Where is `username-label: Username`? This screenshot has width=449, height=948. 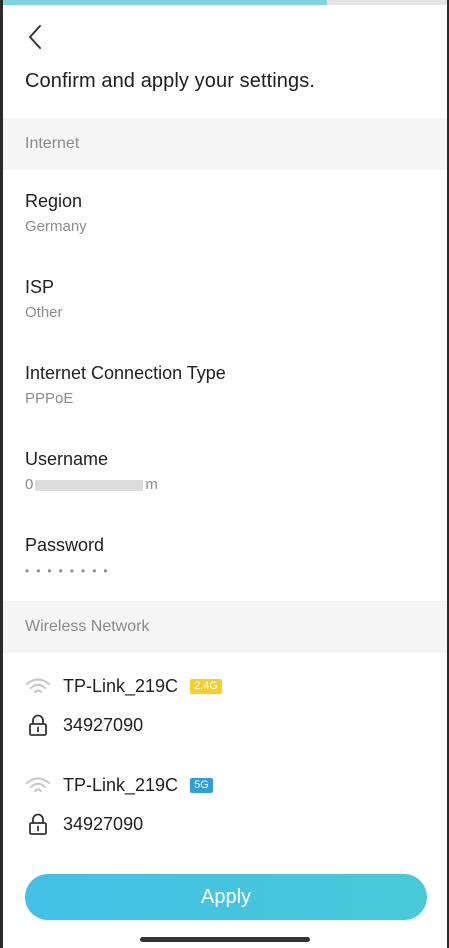 username-label: Username is located at coordinates (67, 459).